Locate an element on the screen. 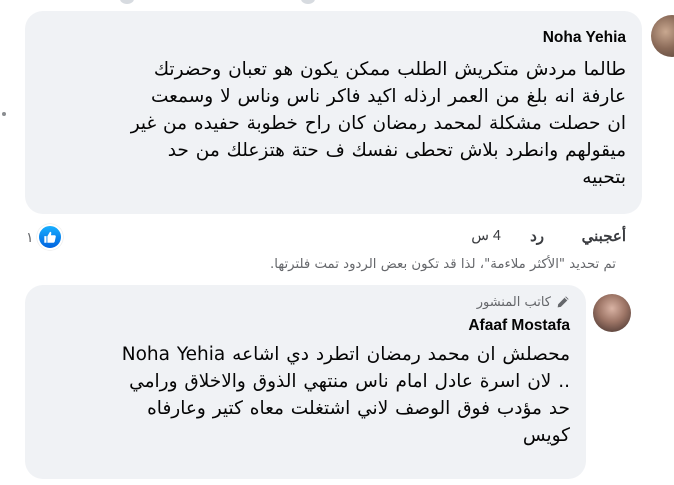 The height and width of the screenshot is (485, 674). author-badge-label: كاتب المنشور is located at coordinates (513, 302).